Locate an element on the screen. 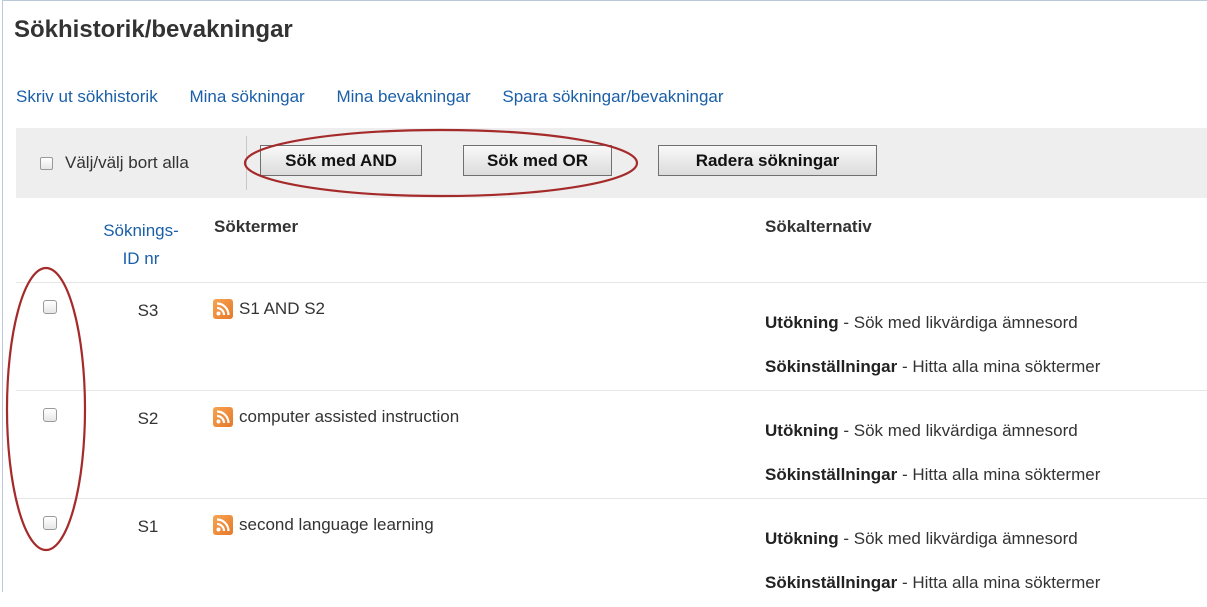 This screenshot has height=607, width=1207. page-title: Sökhistorik/bevakningar is located at coordinates (153, 29).